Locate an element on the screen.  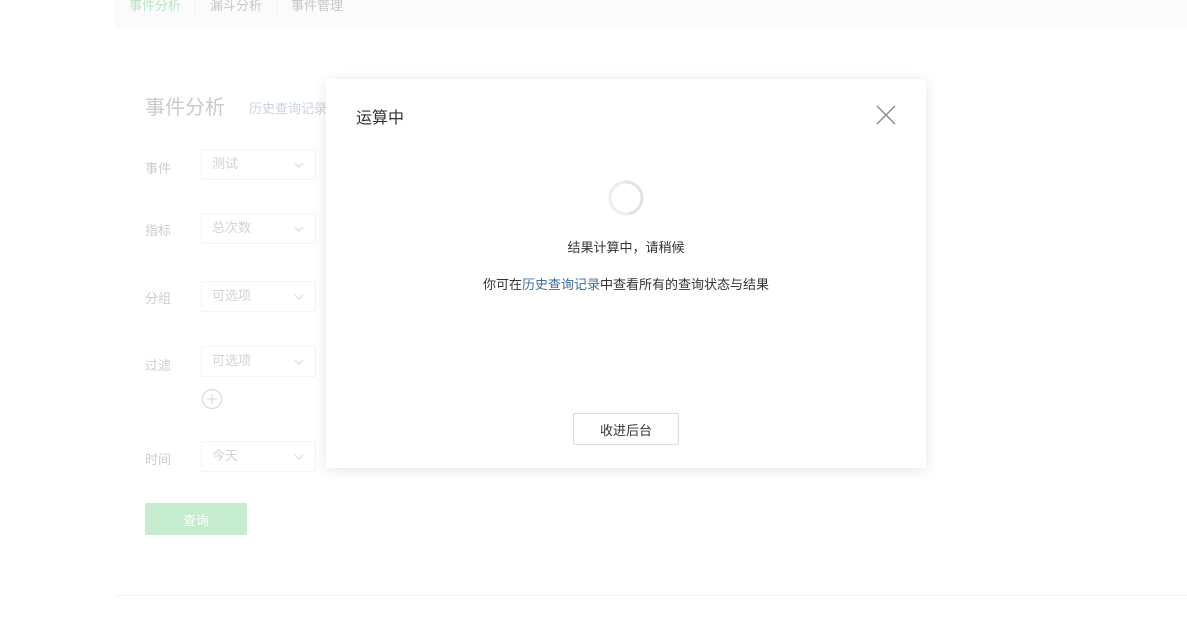
close-icon is located at coordinates (886, 115).